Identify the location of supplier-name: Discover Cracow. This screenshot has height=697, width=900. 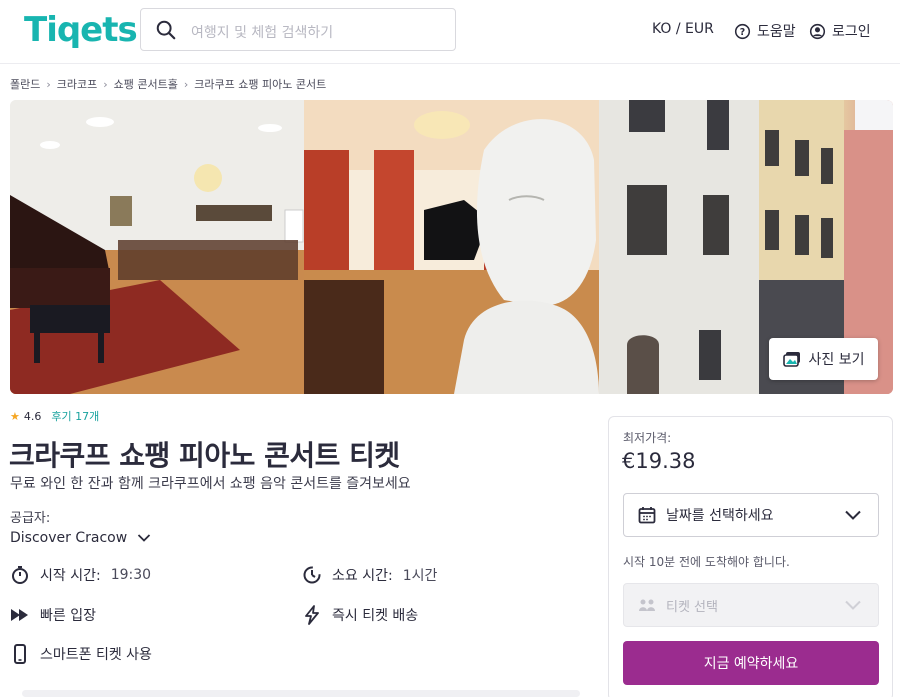
(69, 538).